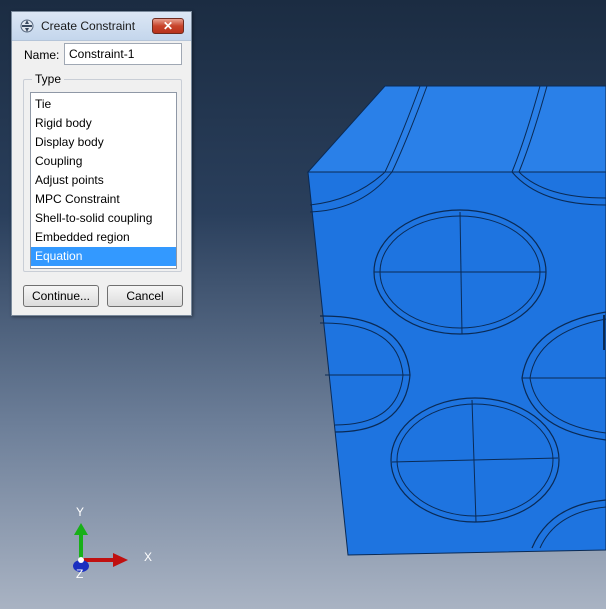  Describe the element at coordinates (27, 26) in the screenshot. I see `constraint-app-icon` at that location.